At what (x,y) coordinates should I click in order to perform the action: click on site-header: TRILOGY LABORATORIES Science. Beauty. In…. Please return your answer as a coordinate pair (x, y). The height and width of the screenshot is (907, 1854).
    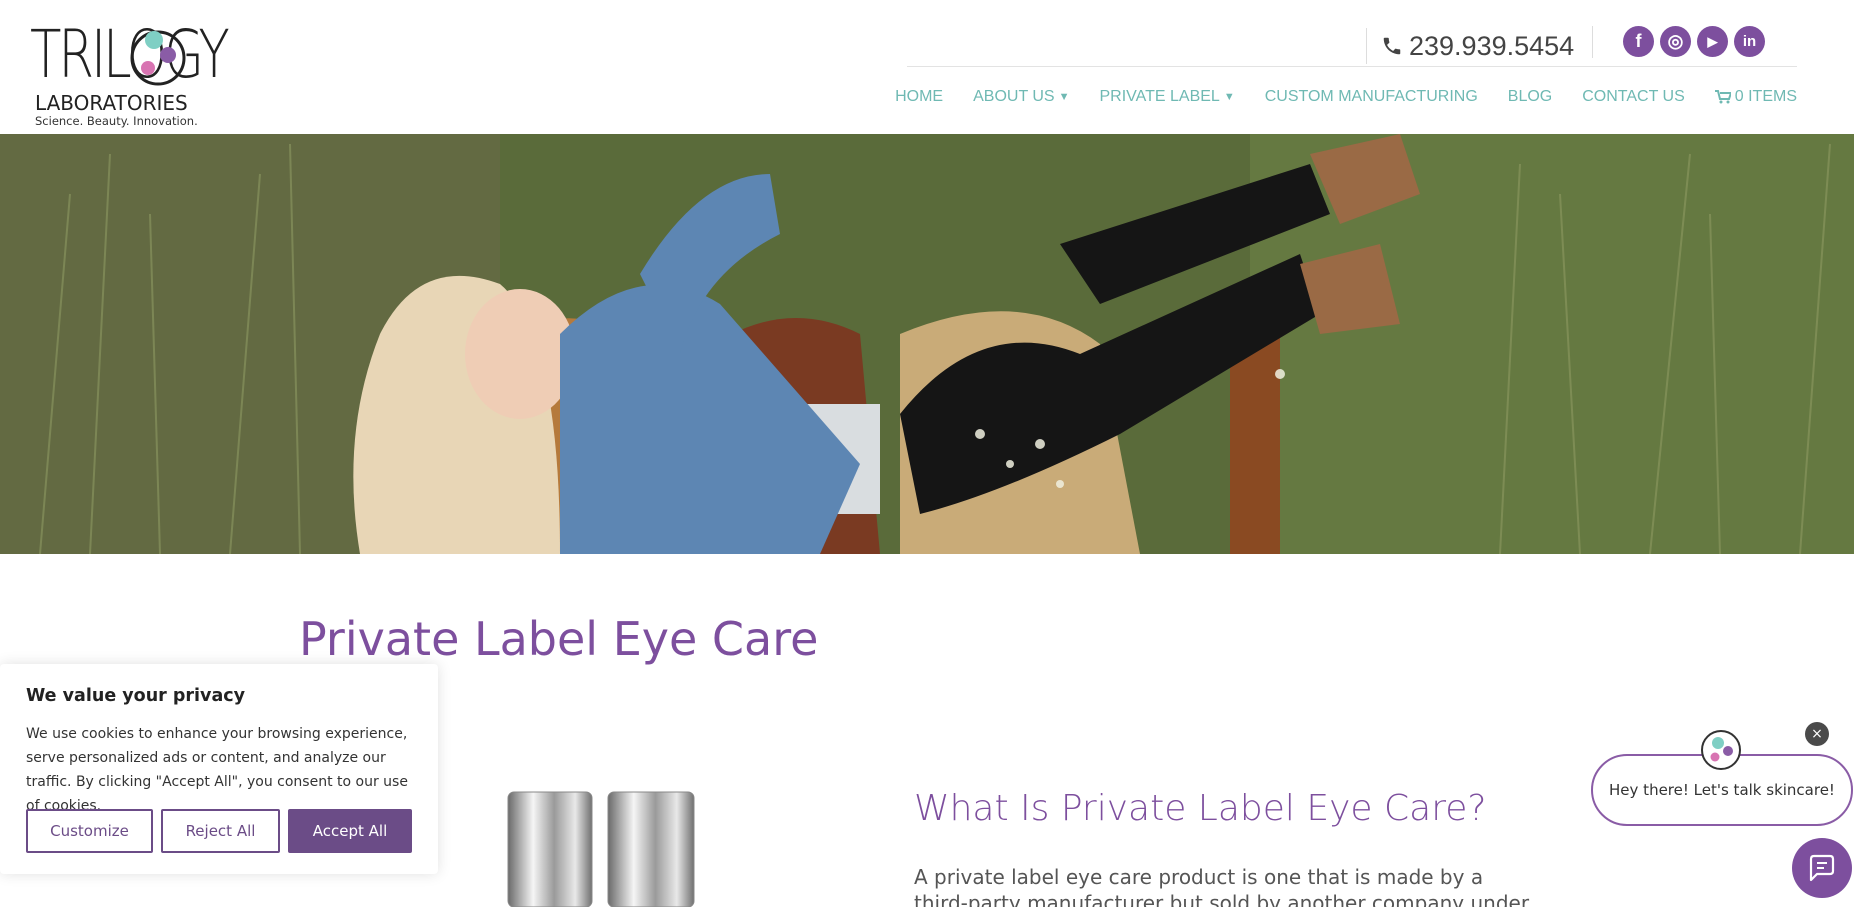
    Looking at the image, I should click on (927, 67).